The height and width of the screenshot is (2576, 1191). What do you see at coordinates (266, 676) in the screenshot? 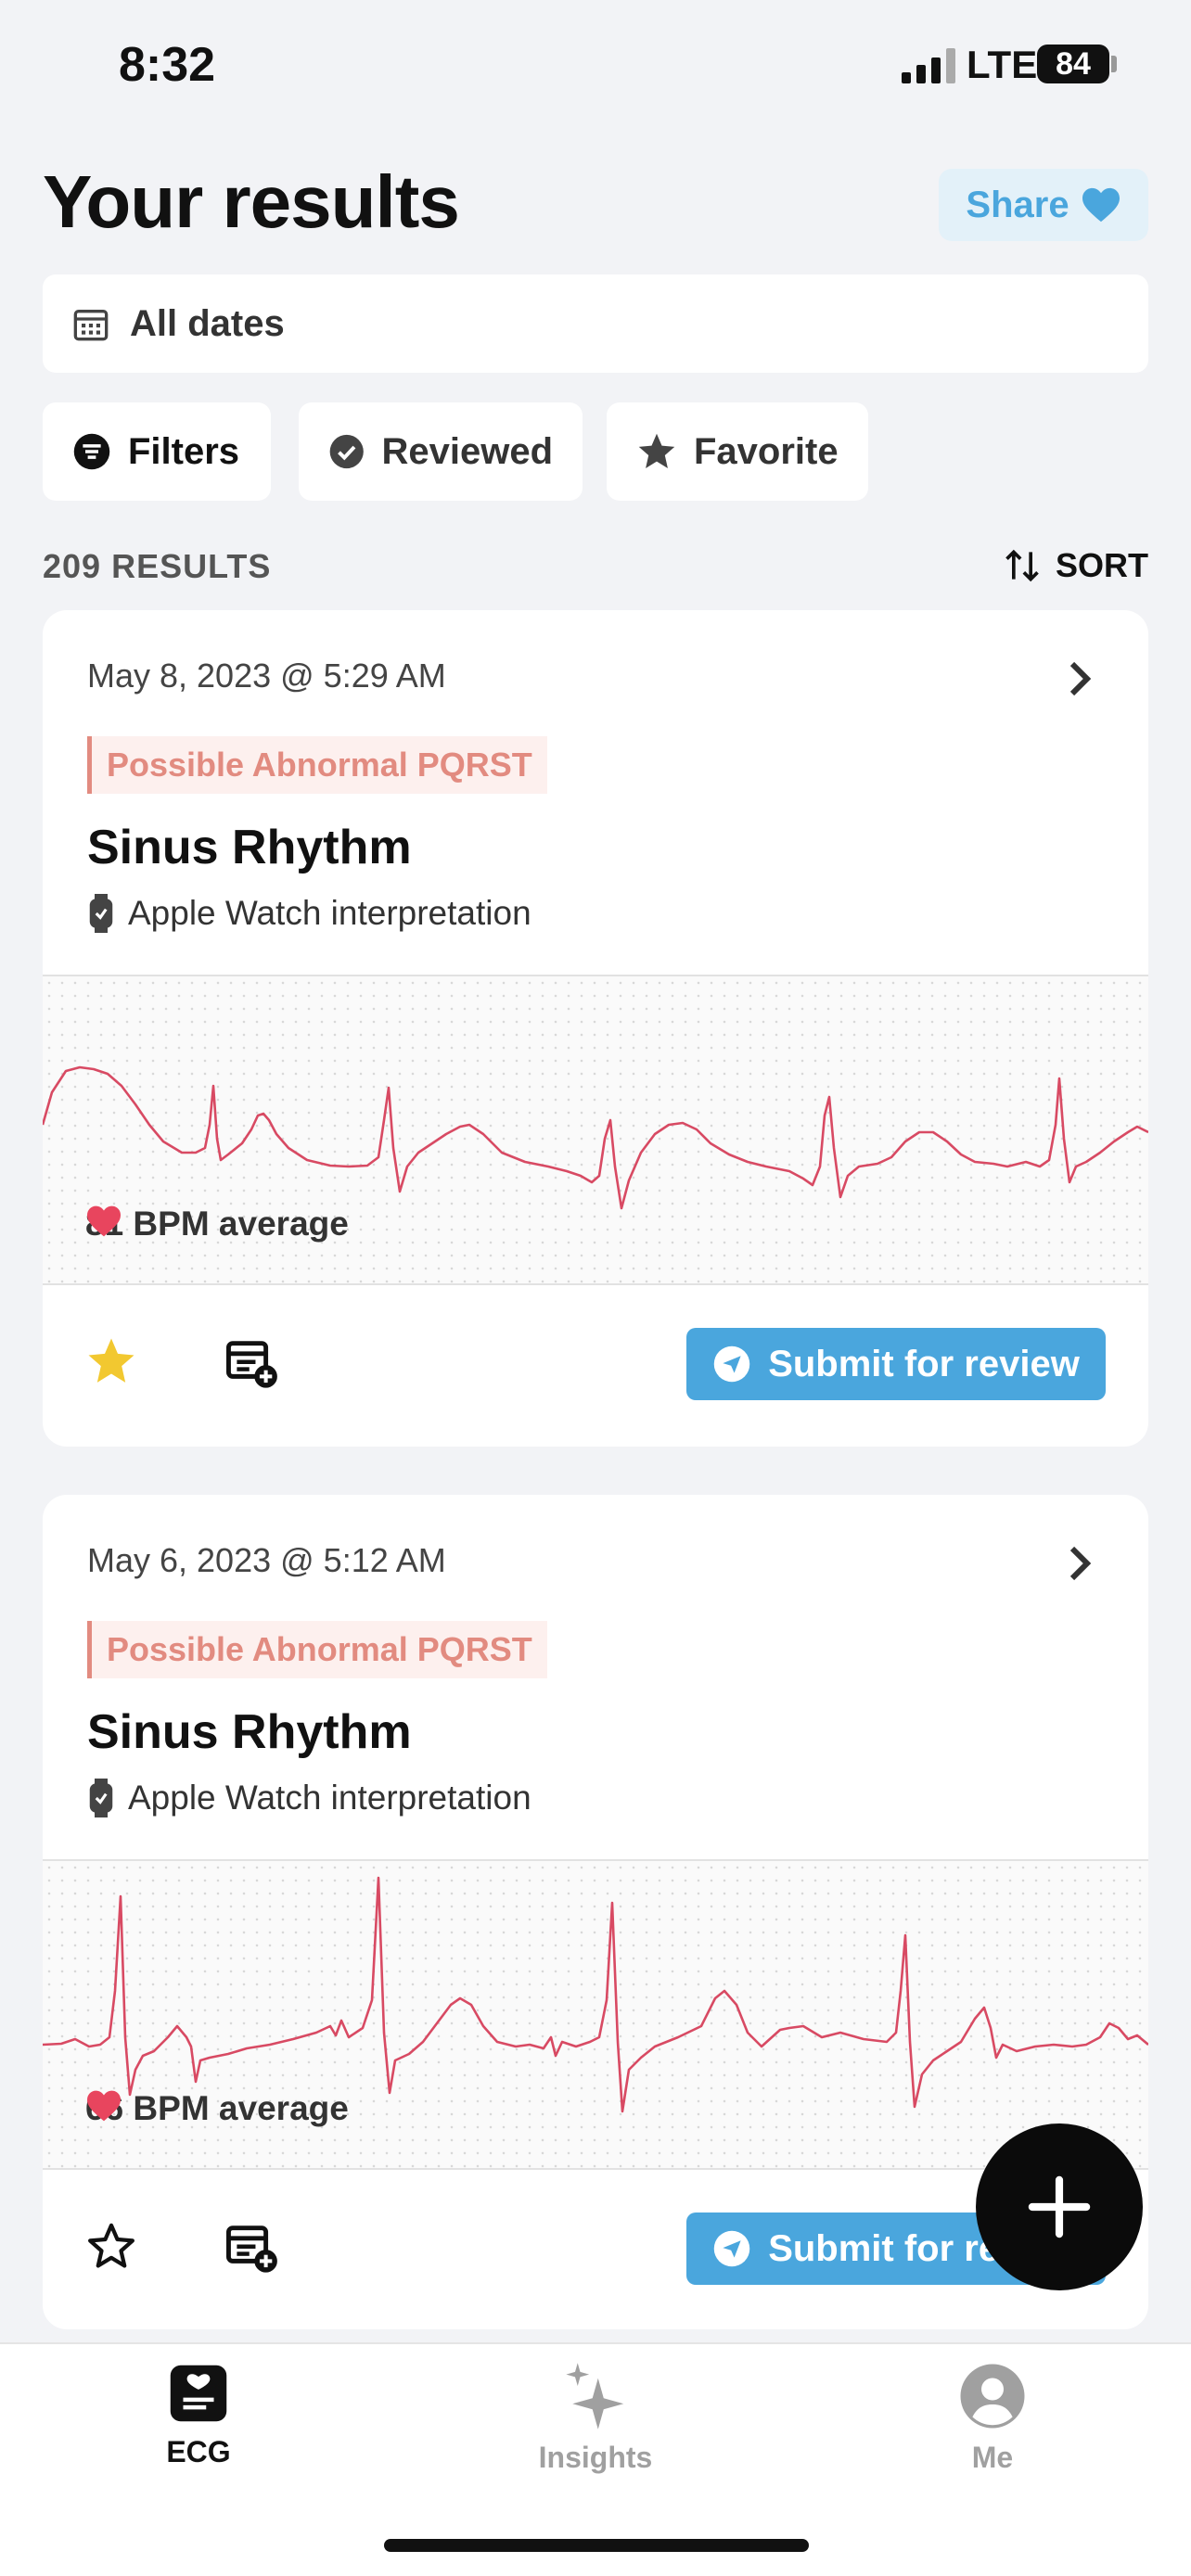
I see `recording-date: May 8, 2023 @ 5:29 AM` at bounding box center [266, 676].